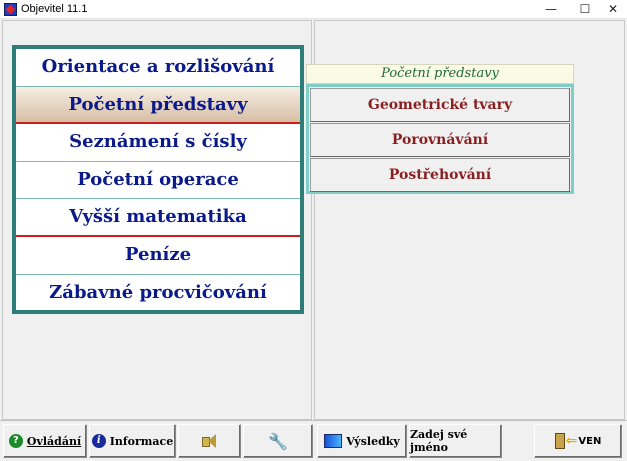 This screenshot has height=461, width=627. I want to click on help-button: ? Ovládání, so click(45, 441).